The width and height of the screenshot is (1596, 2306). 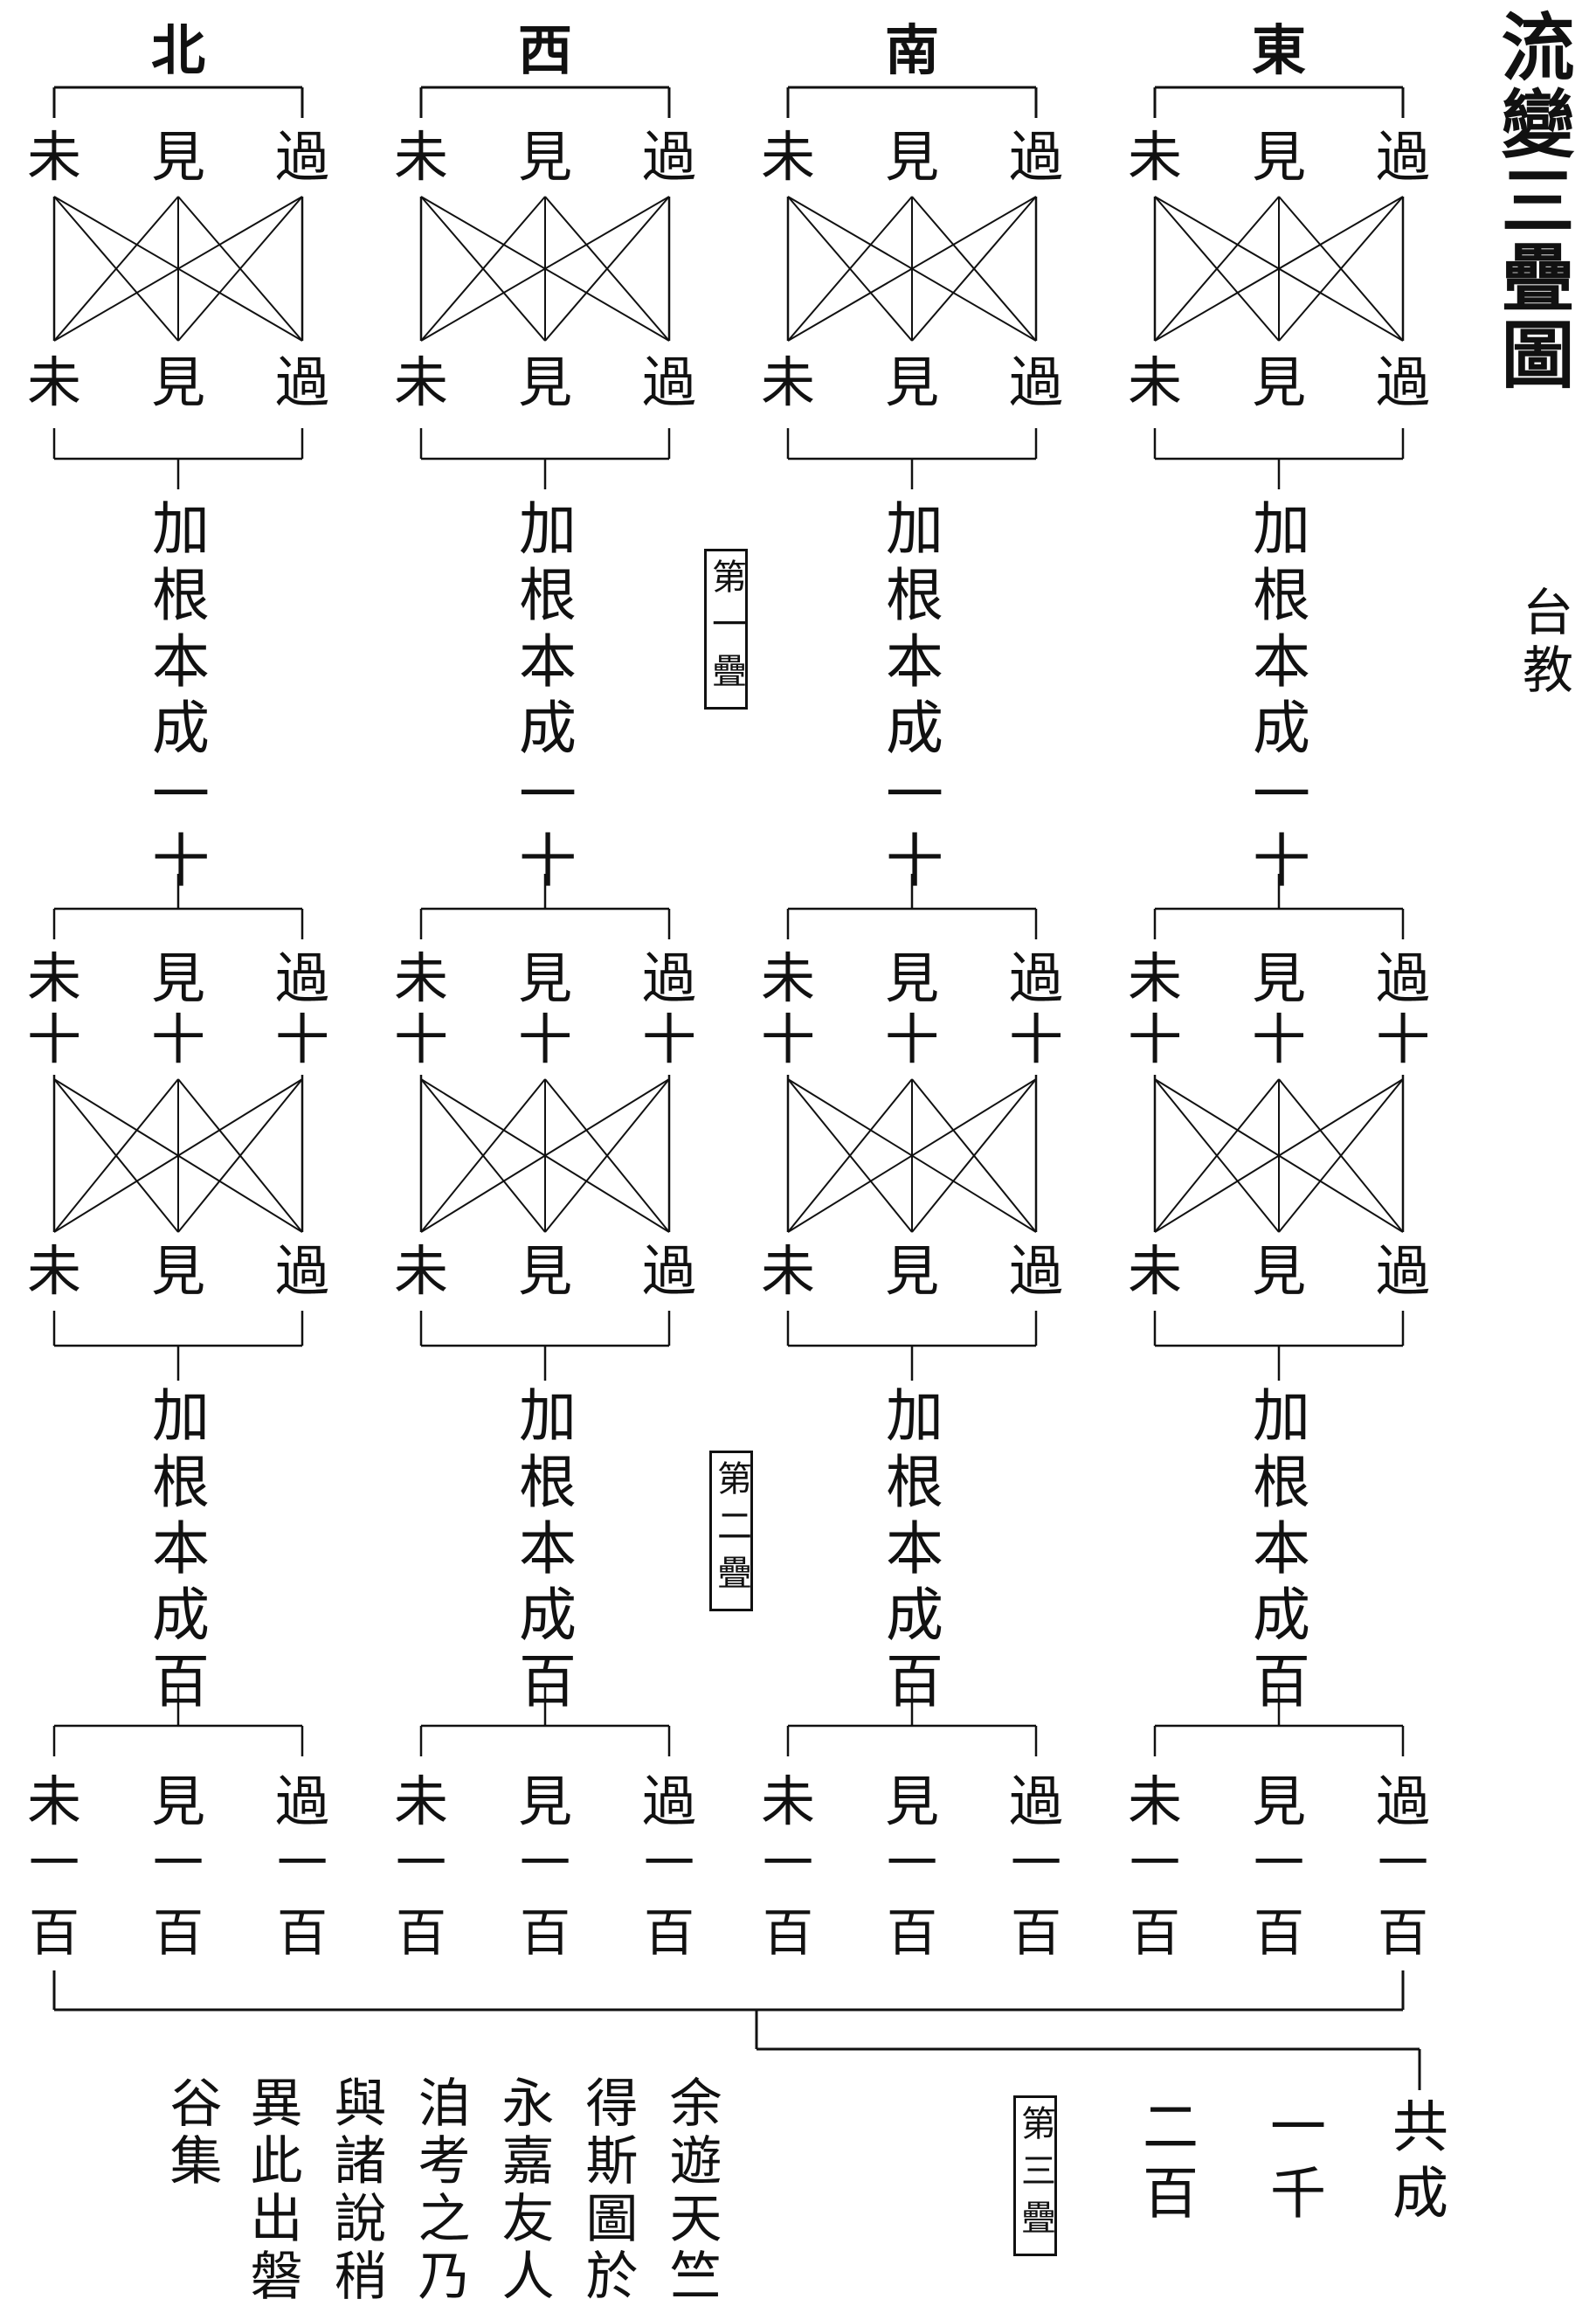 What do you see at coordinates (544, 50) in the screenshot?
I see `direction-header-col-2: 西` at bounding box center [544, 50].